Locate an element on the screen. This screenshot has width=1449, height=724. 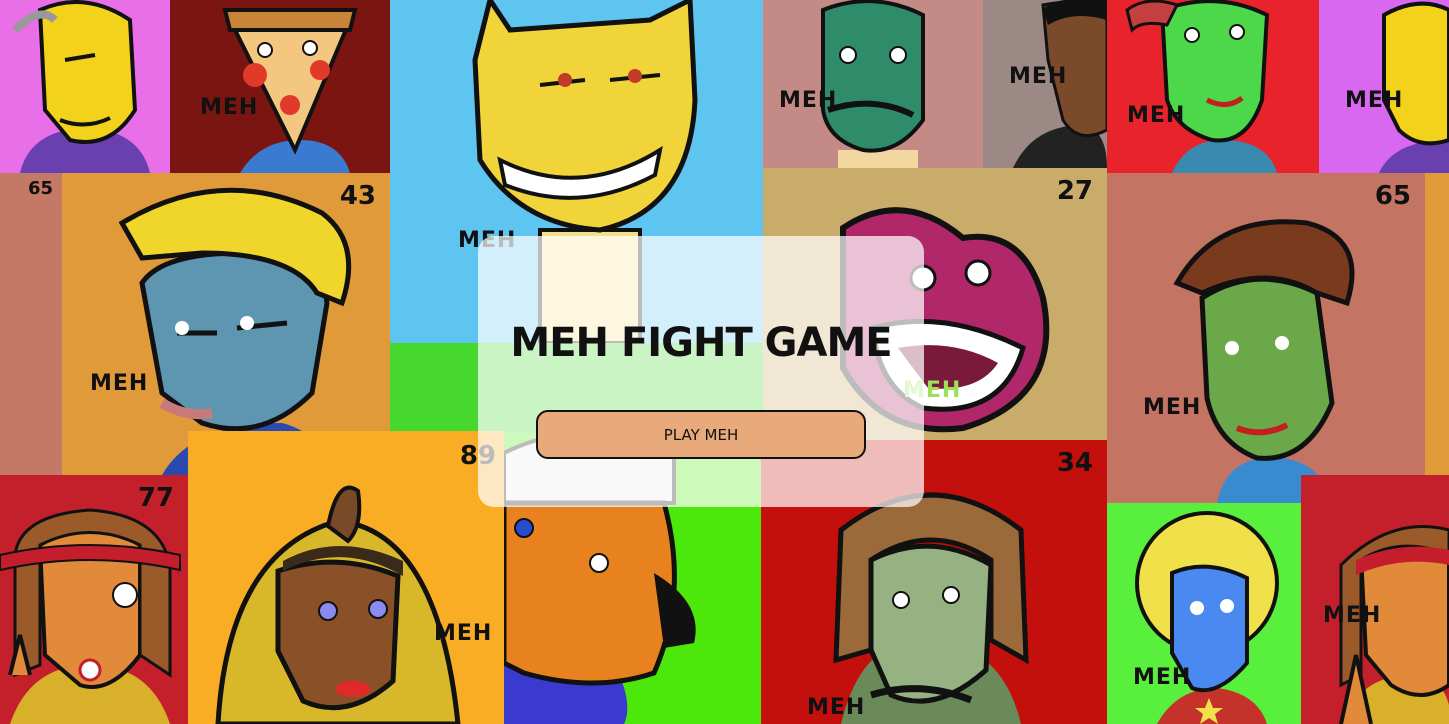
meh-character-tile: 43 MEH is located at coordinates (226, 324).